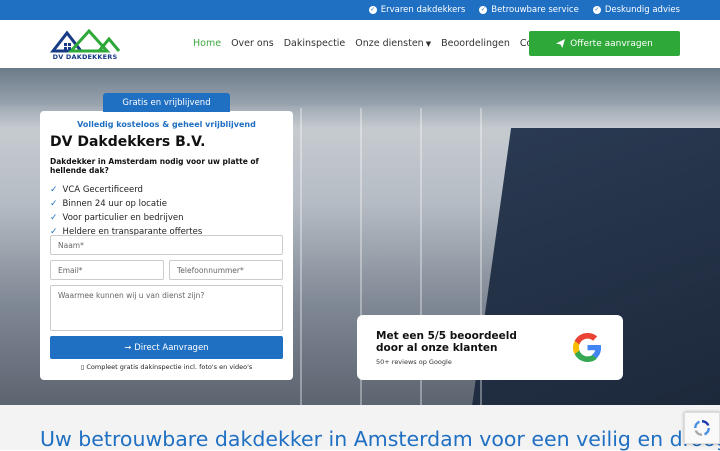 The width and height of the screenshot is (720, 451). What do you see at coordinates (108, 204) in the screenshot?
I see `list-item: ✓ Binnen 24 uur op locatie` at bounding box center [108, 204].